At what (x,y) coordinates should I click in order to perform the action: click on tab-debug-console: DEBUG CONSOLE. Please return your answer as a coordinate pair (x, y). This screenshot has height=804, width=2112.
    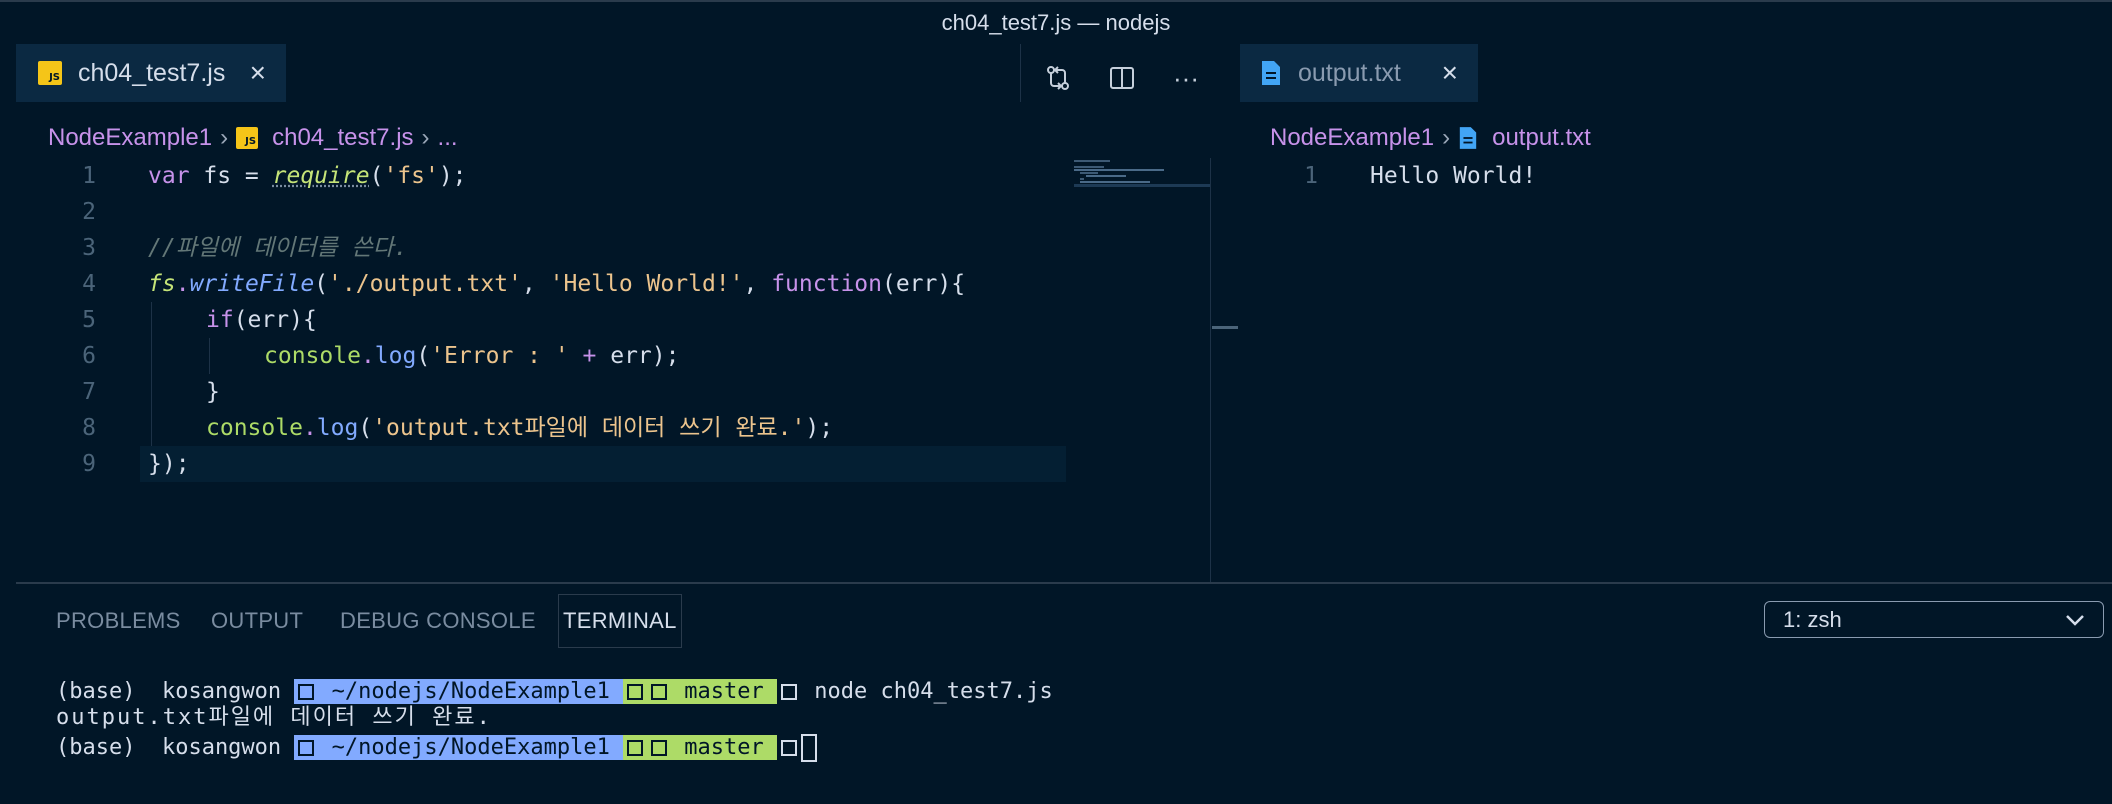
    Looking at the image, I should click on (438, 621).